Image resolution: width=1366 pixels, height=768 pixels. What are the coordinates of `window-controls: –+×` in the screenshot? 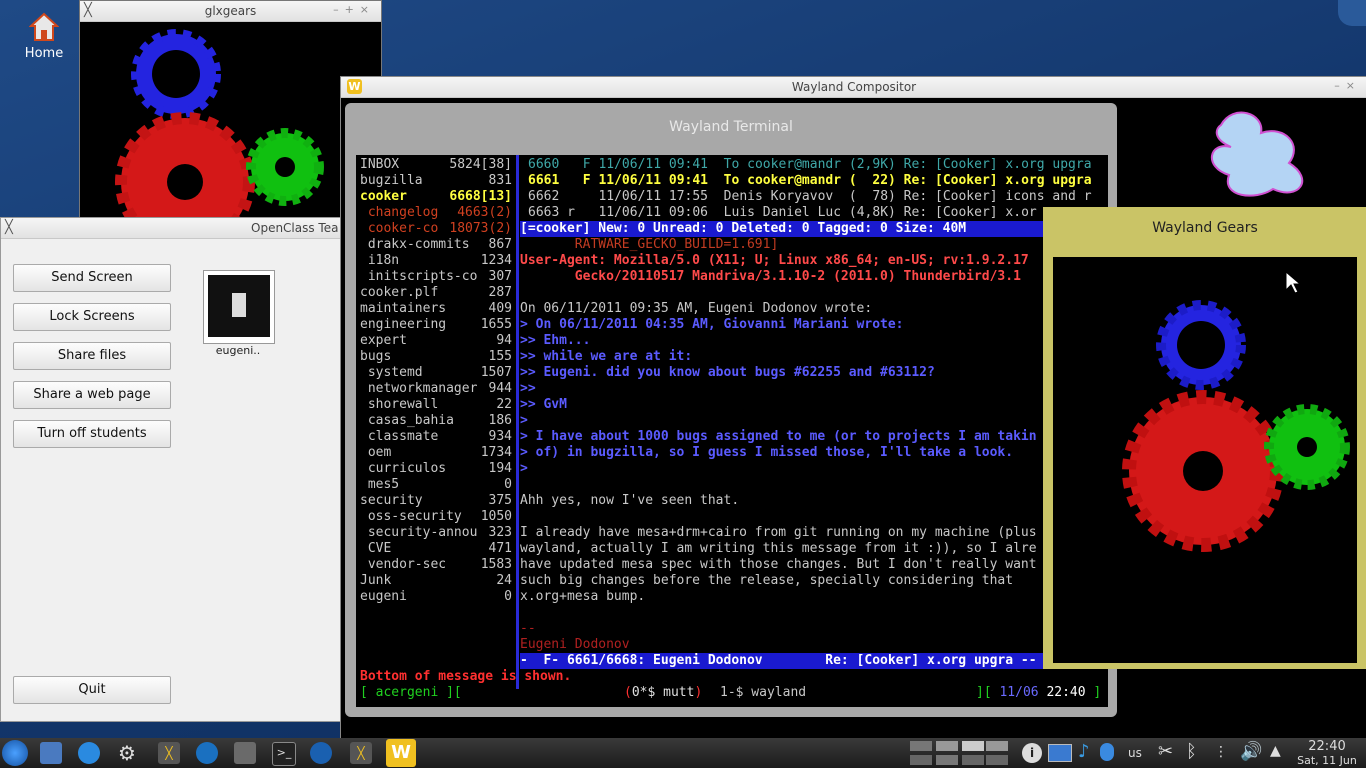 It's located at (354, 9).